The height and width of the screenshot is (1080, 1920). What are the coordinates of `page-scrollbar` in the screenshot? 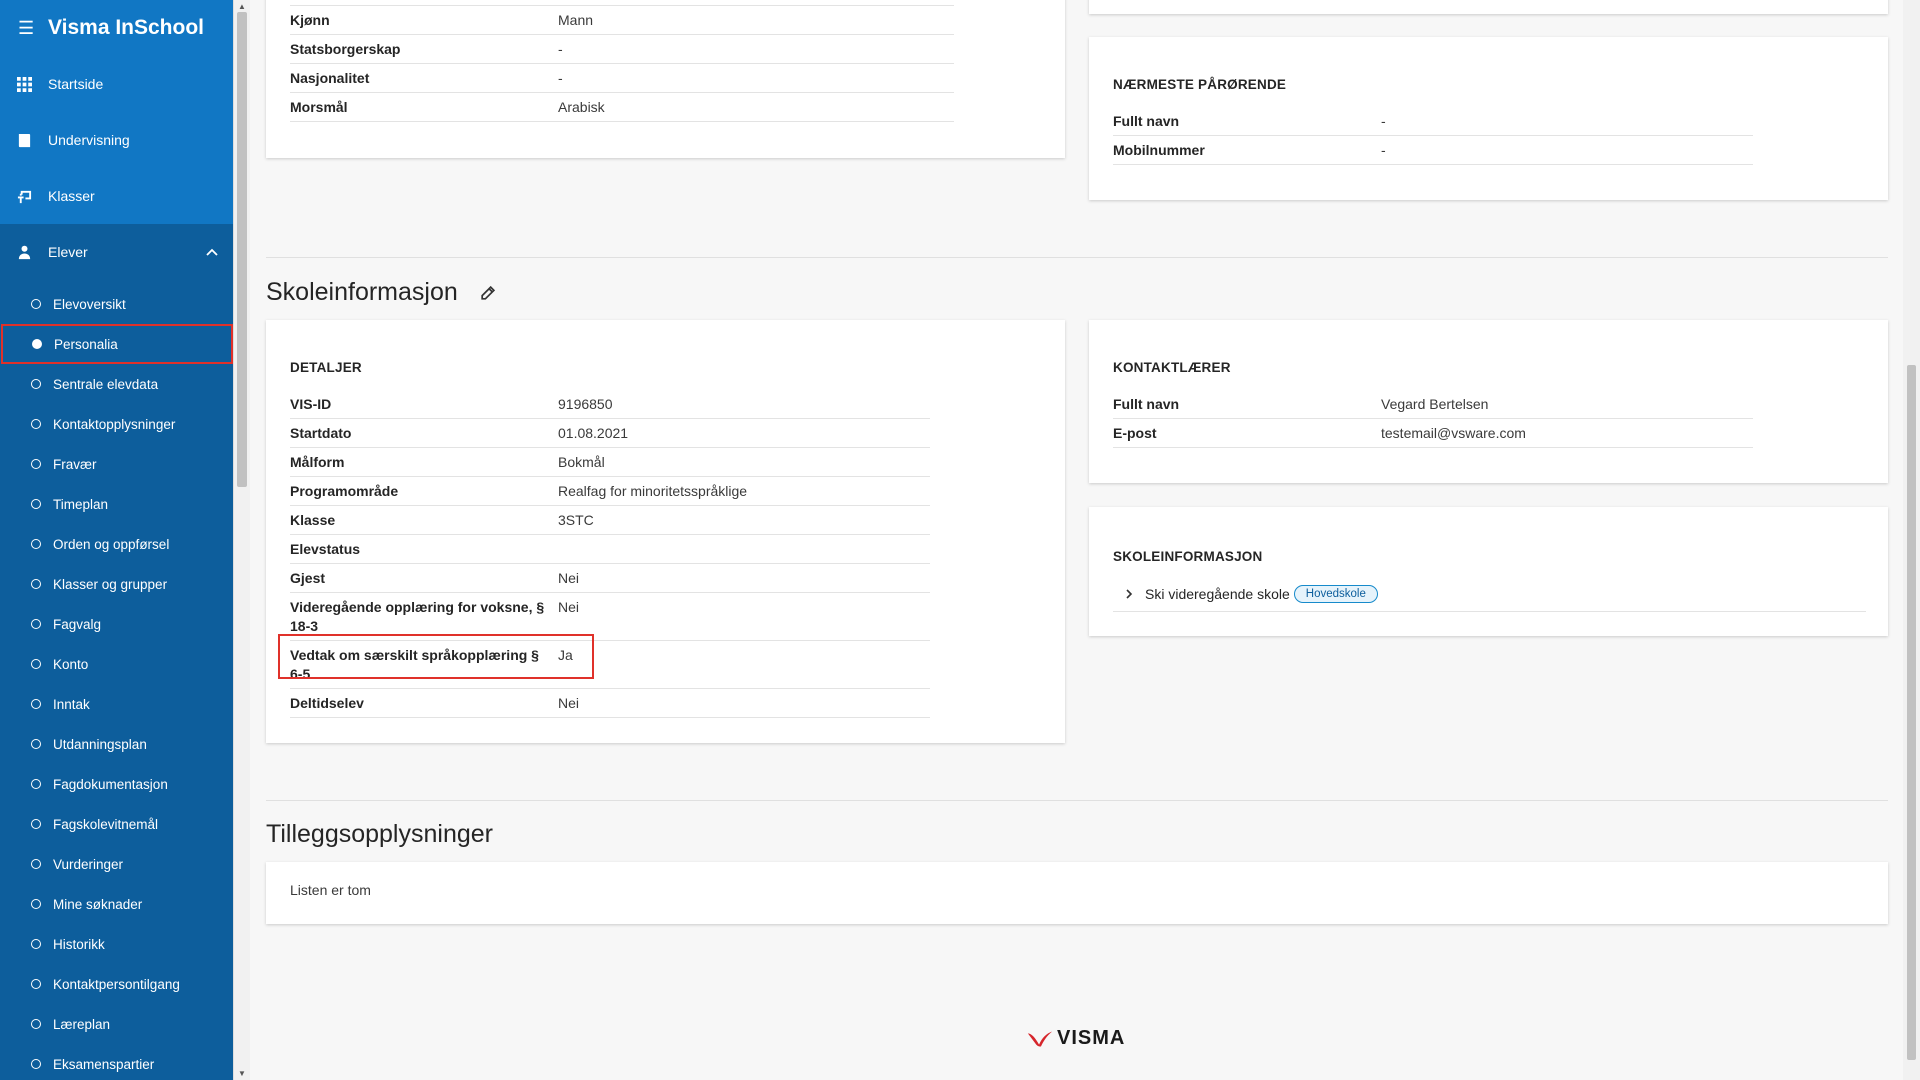 It's located at (1911, 540).